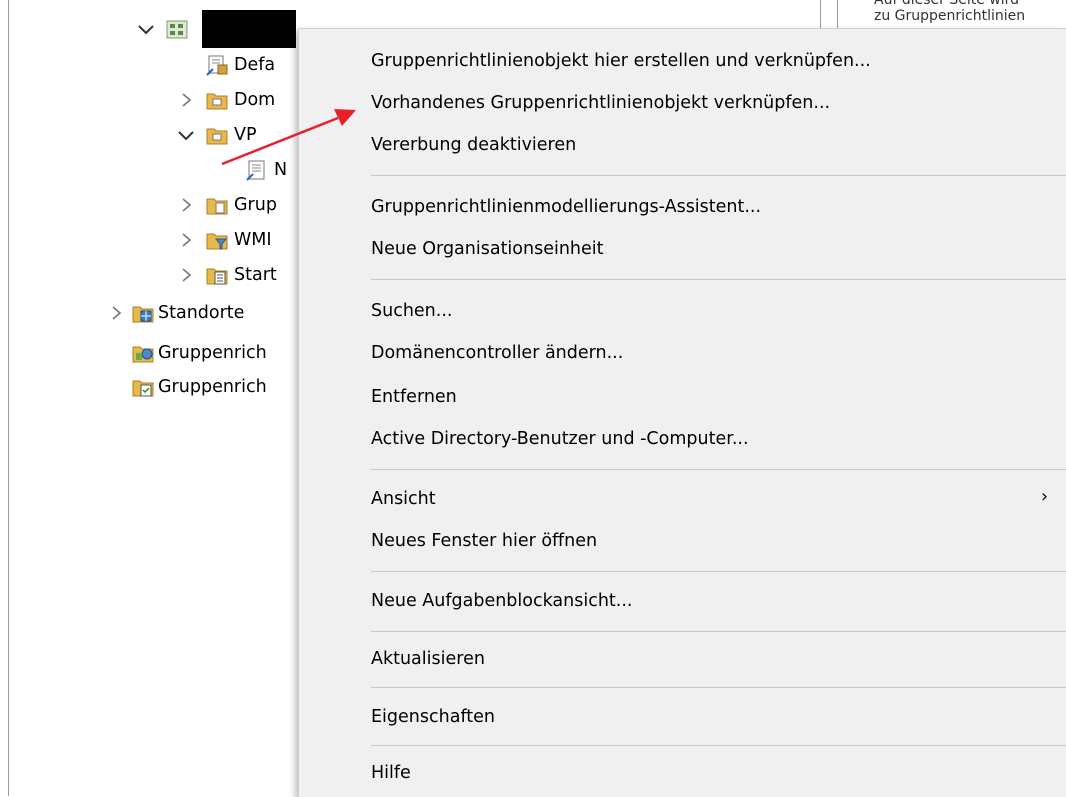 This screenshot has width=1066, height=797. I want to click on menu-item-help: Hilfe, so click(682, 773).